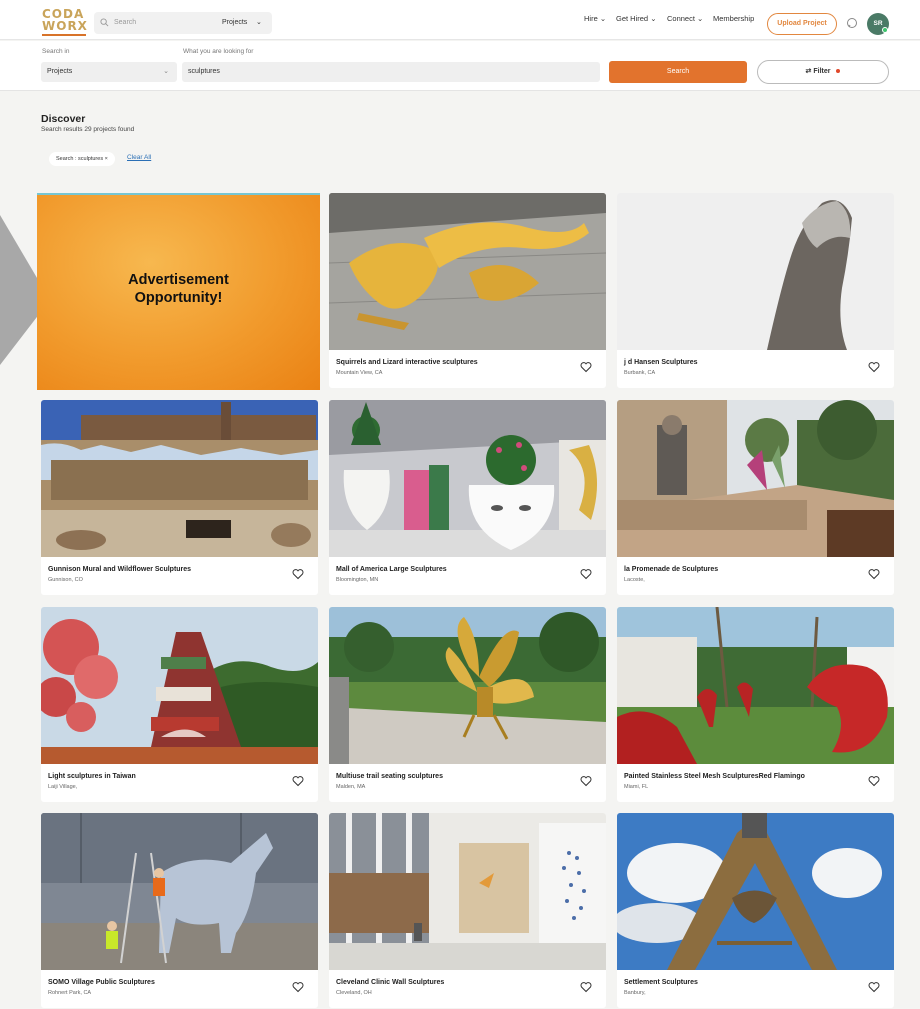 This screenshot has height=1009, width=920. Describe the element at coordinates (178, 289) in the screenshot. I see `advertisement-text: Advertisement Opportunity!` at that location.